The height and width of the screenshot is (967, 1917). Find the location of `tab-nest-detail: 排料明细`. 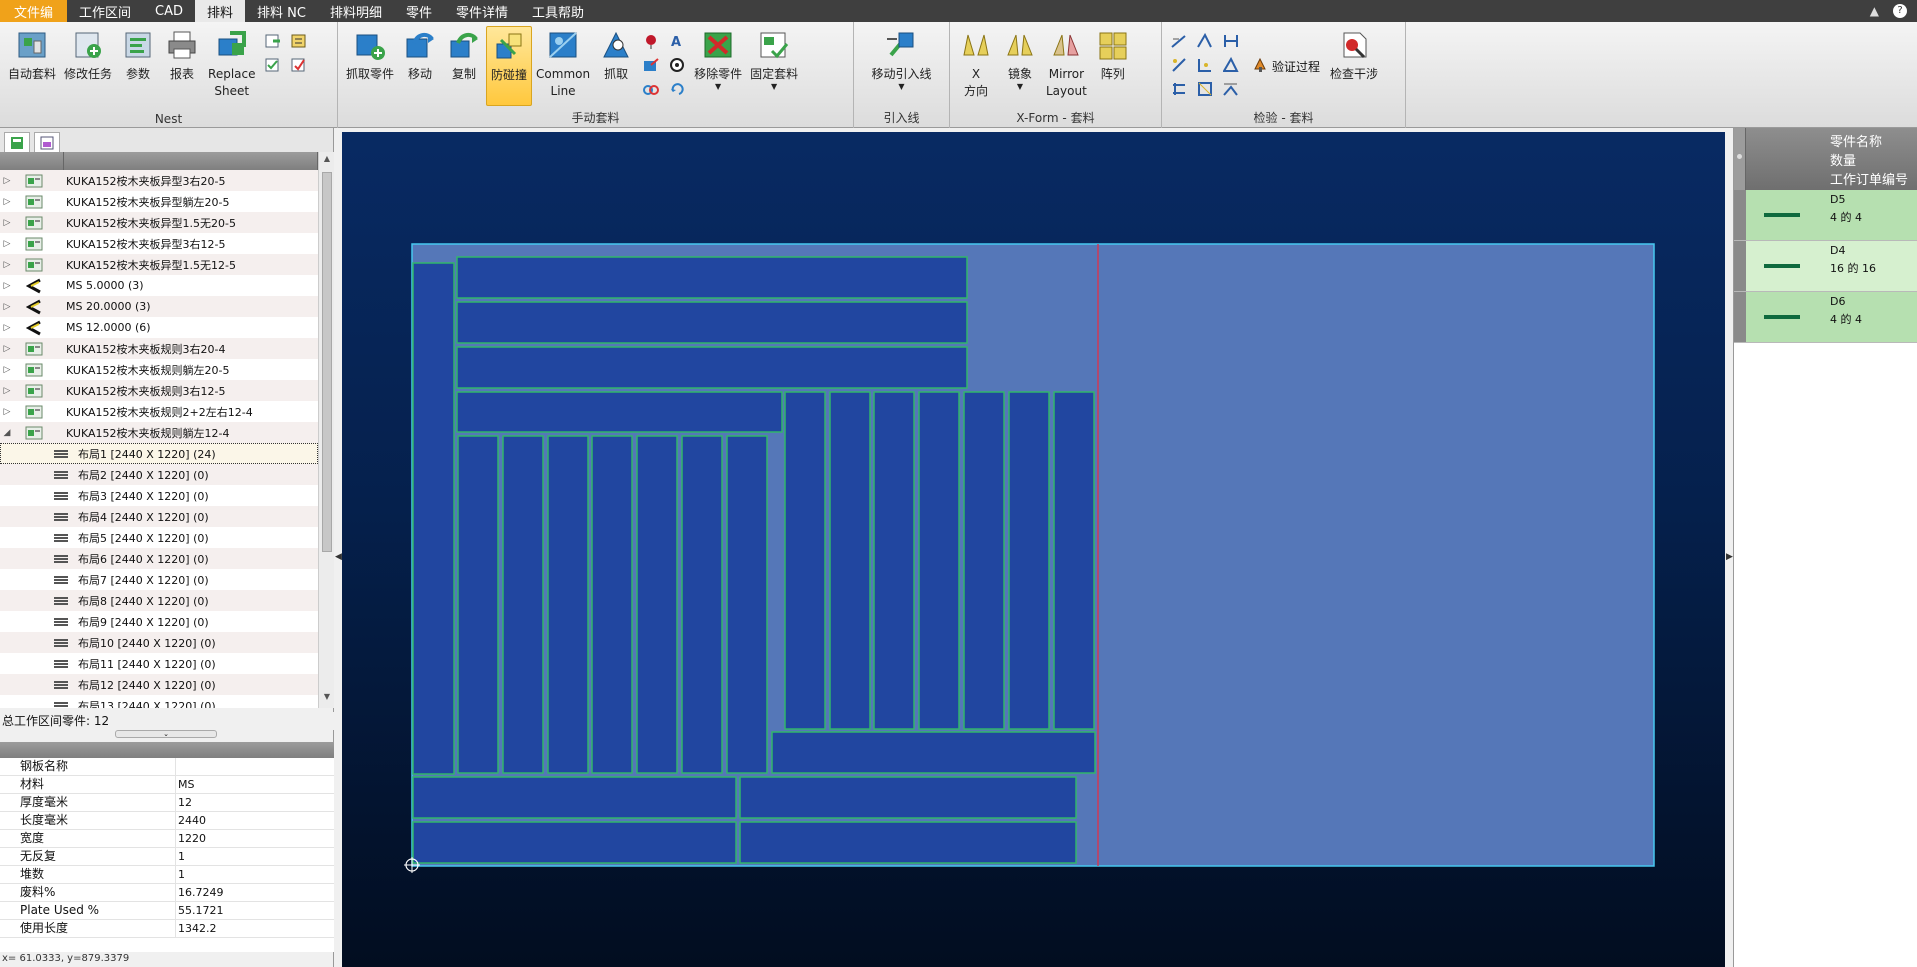

tab-nest-detail: 排料明细 is located at coordinates (356, 11).